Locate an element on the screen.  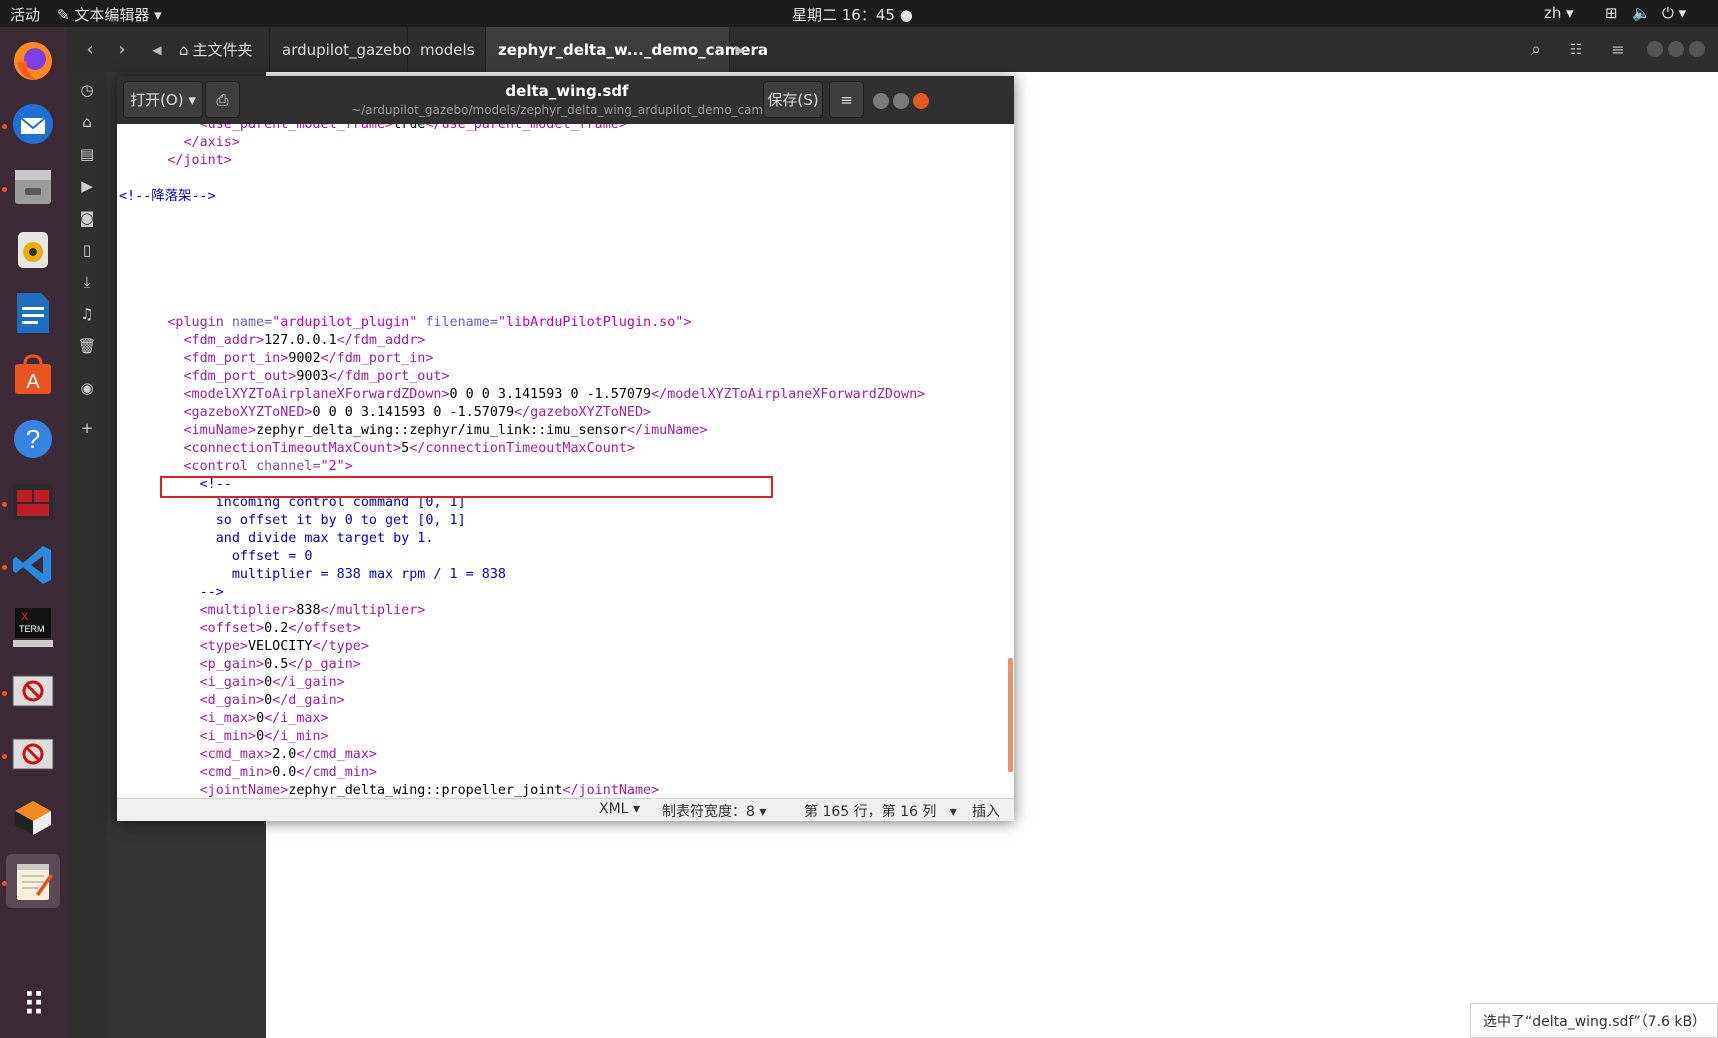
app-menu-label: 文本编辑器 is located at coordinates (112, 15).